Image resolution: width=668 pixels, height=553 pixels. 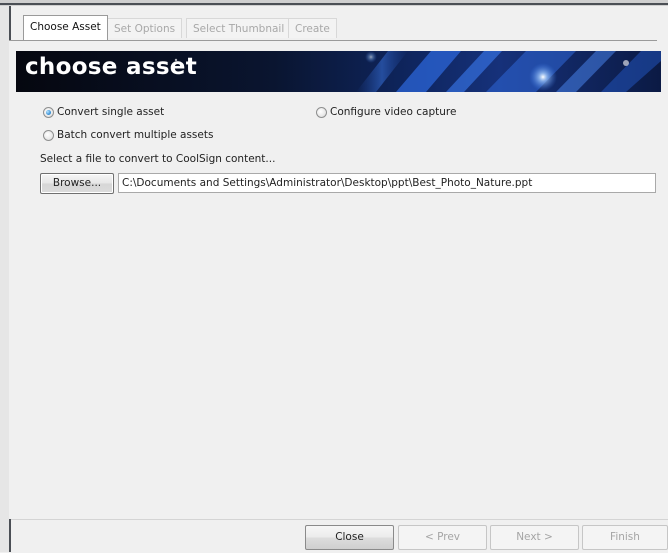 What do you see at coordinates (312, 28) in the screenshot?
I see `tab-create: Create` at bounding box center [312, 28].